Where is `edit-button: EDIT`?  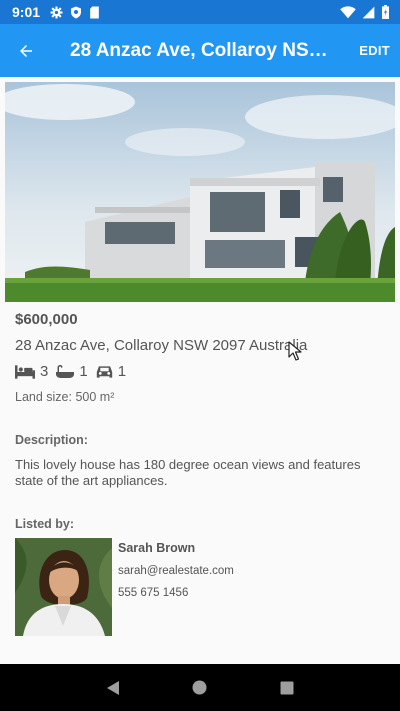
edit-button: EDIT is located at coordinates (376, 50).